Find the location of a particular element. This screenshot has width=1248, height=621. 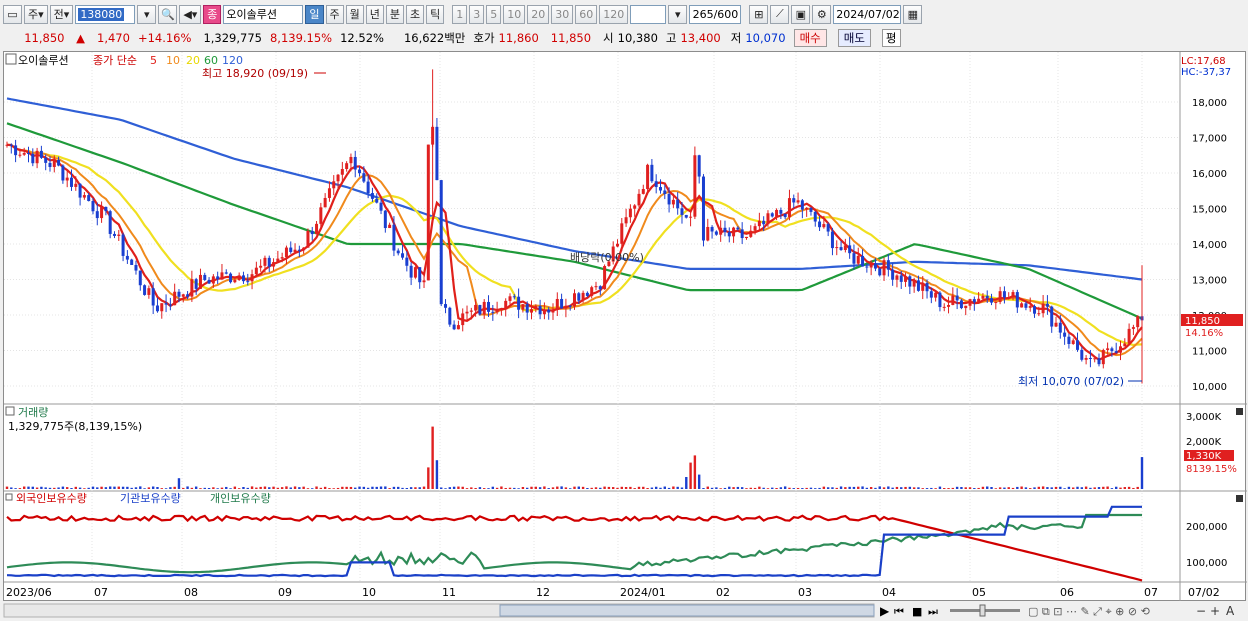

gear-icon: ⚙ is located at coordinates (822, 14).